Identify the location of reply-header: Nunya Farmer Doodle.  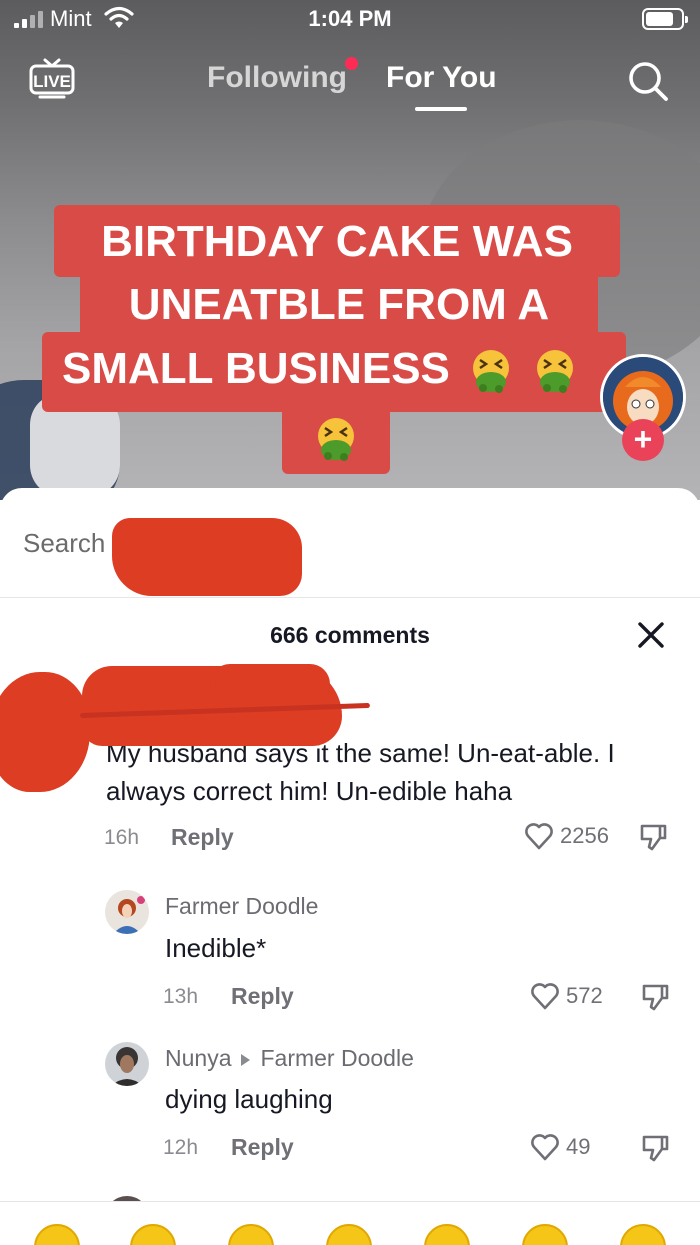
(289, 1058).